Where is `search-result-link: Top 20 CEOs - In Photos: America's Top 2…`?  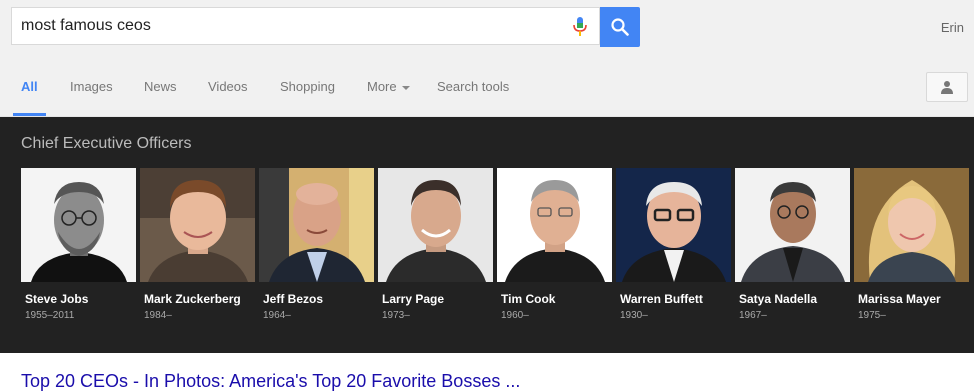 search-result-link: Top 20 CEOs - In Photos: America's Top 2… is located at coordinates (270, 381).